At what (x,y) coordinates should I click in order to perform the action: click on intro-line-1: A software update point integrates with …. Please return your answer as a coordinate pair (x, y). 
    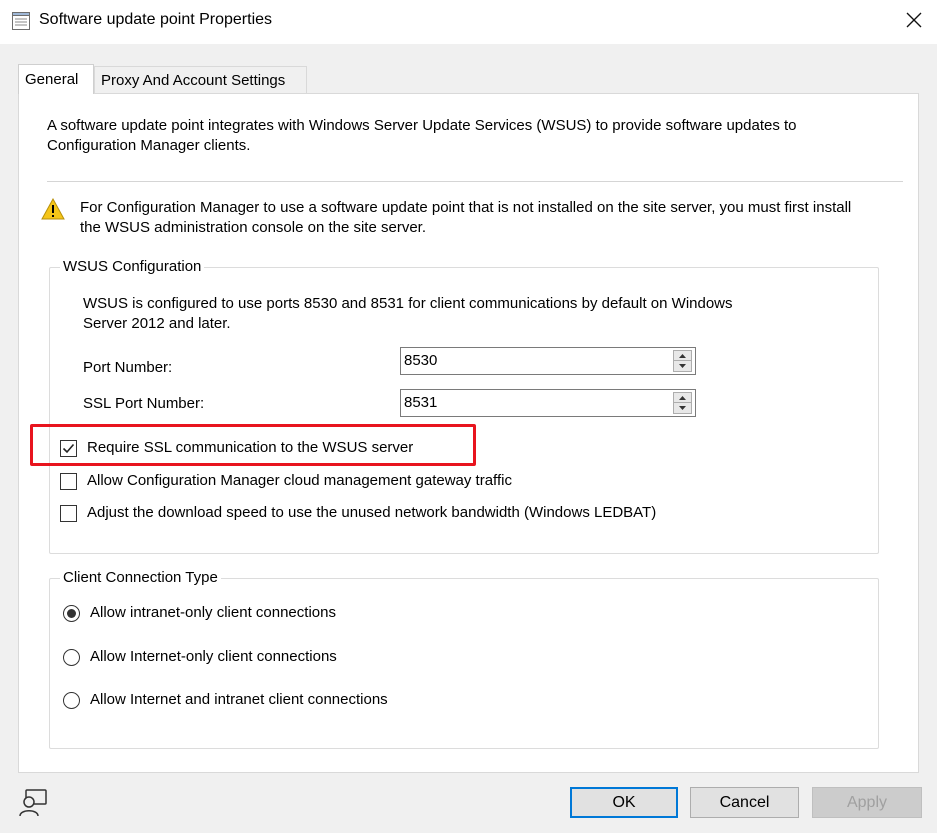
    Looking at the image, I should click on (422, 125).